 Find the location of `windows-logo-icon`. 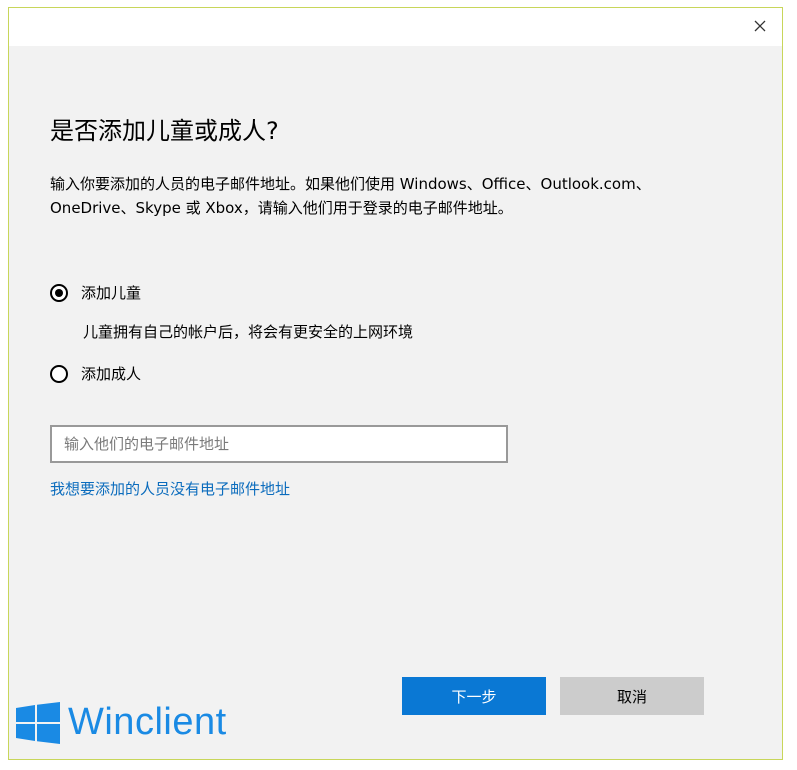

windows-logo-icon is located at coordinates (38, 722).